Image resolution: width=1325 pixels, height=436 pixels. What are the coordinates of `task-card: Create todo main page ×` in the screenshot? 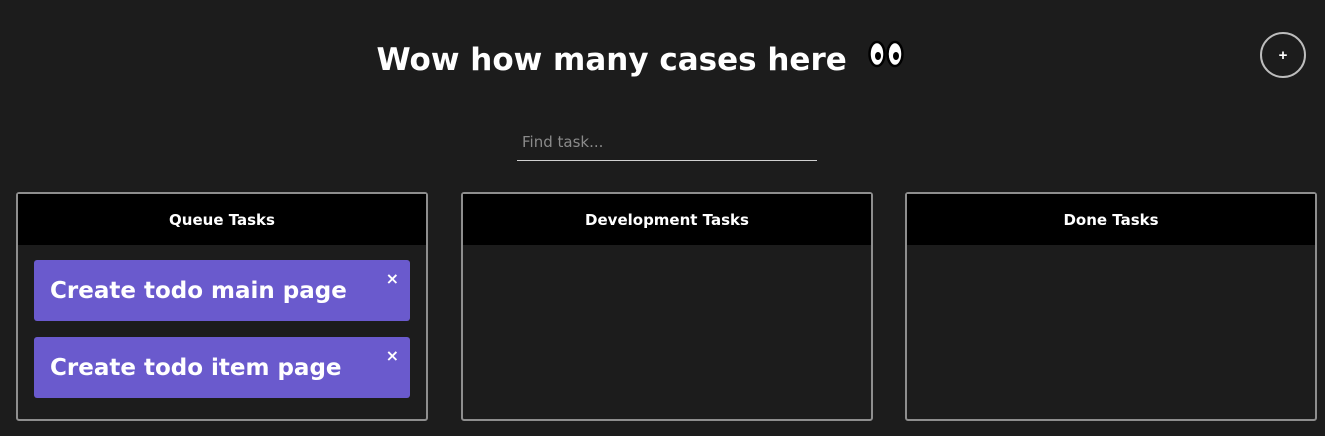 It's located at (222, 290).